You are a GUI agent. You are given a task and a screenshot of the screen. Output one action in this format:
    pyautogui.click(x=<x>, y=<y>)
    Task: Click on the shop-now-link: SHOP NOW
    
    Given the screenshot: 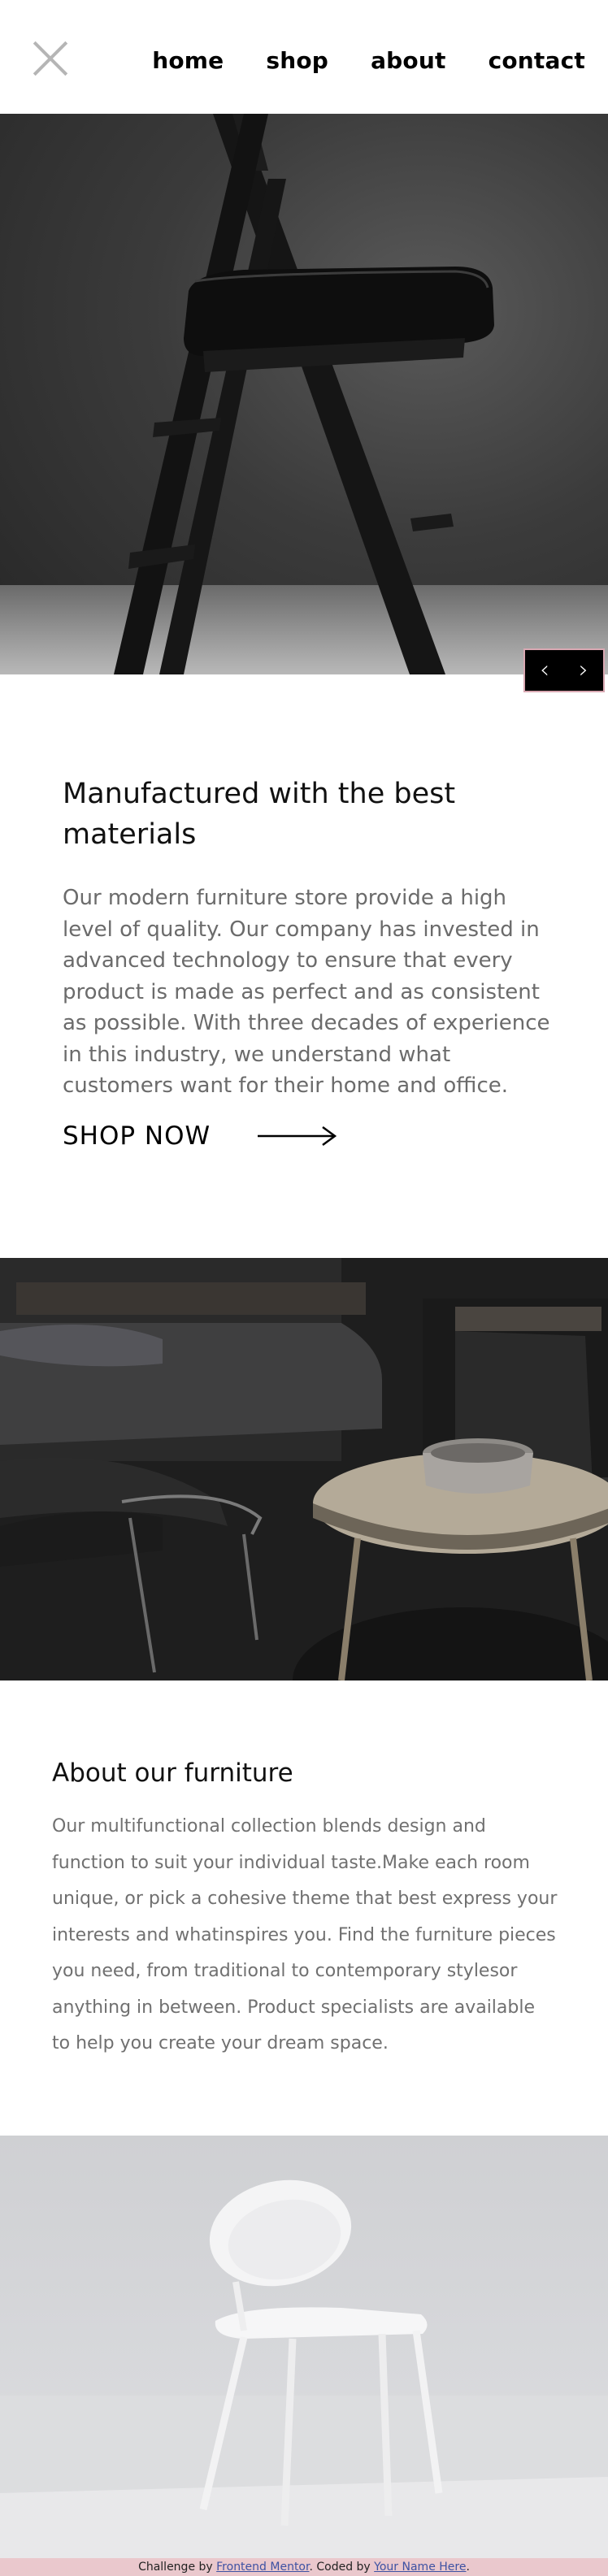 What is the action you would take?
    pyautogui.click(x=200, y=1136)
    